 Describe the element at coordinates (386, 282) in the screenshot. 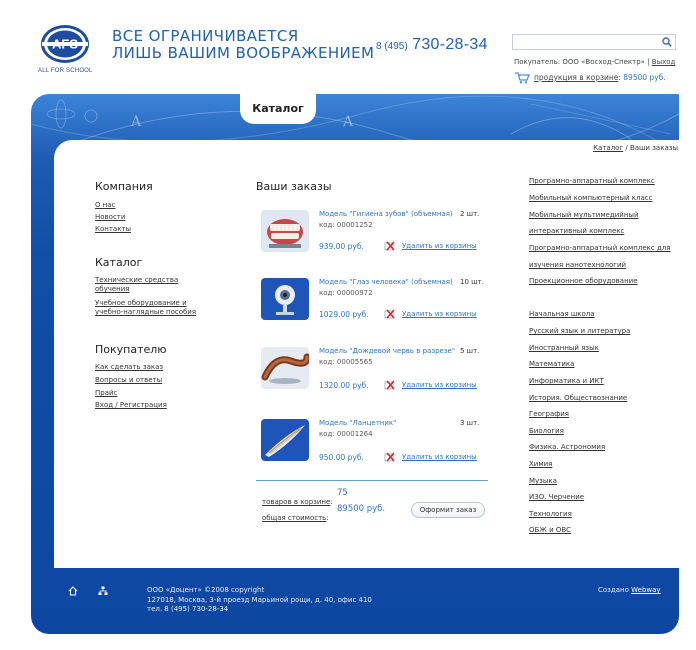

I see `product-name: Модель "Глаз человека" (объемная)` at that location.